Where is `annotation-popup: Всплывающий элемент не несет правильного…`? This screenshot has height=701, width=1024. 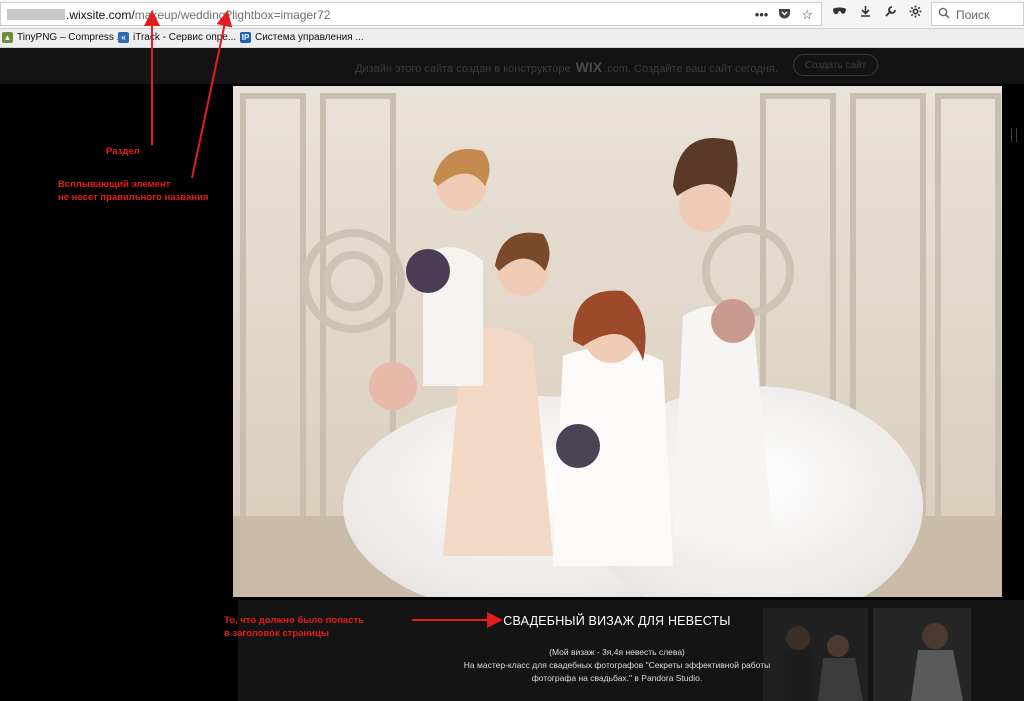 annotation-popup: Всплывающий элемент не несет правильного… is located at coordinates (133, 191).